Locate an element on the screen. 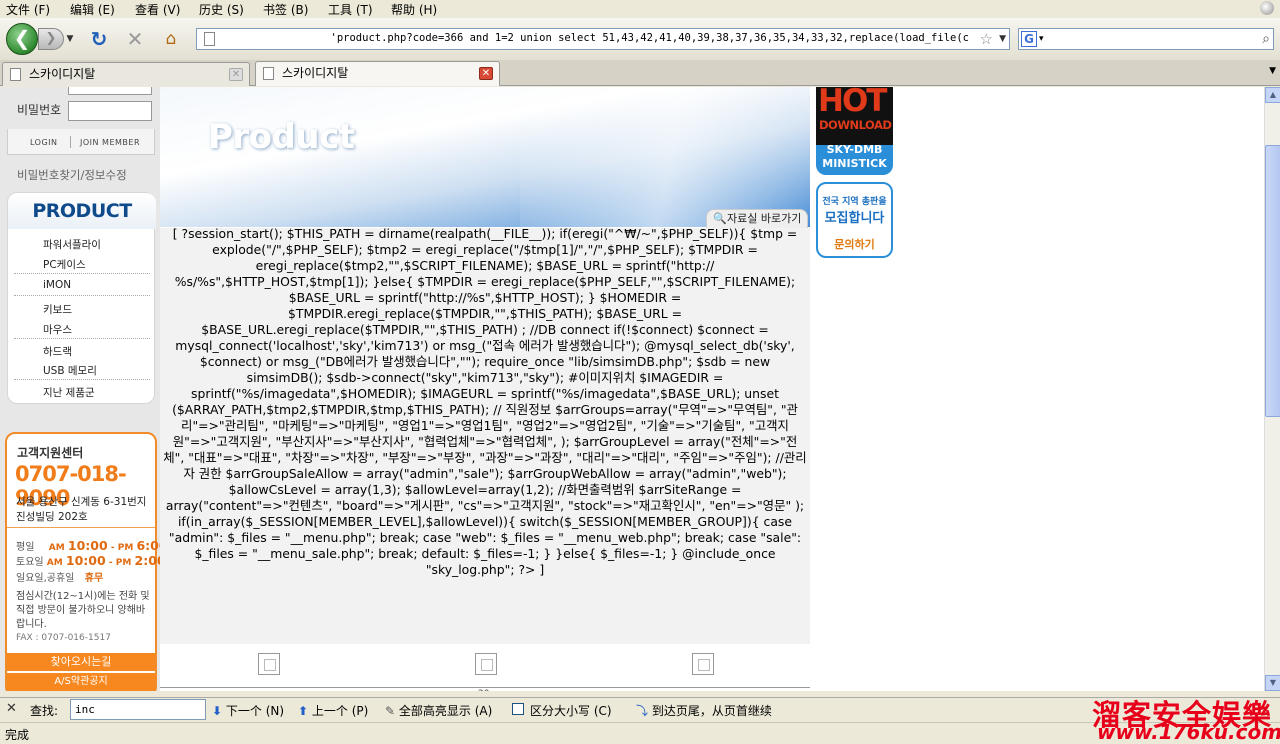  product-heading: PRODUCT is located at coordinates (82, 211).